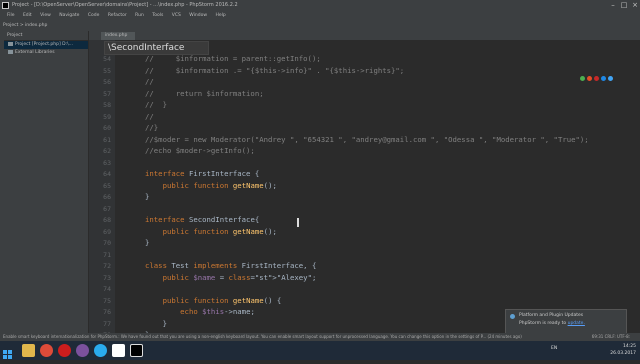 This screenshot has width=640, height=364. Describe the element at coordinates (107, 128) in the screenshot. I see `line-number: 60` at that location.